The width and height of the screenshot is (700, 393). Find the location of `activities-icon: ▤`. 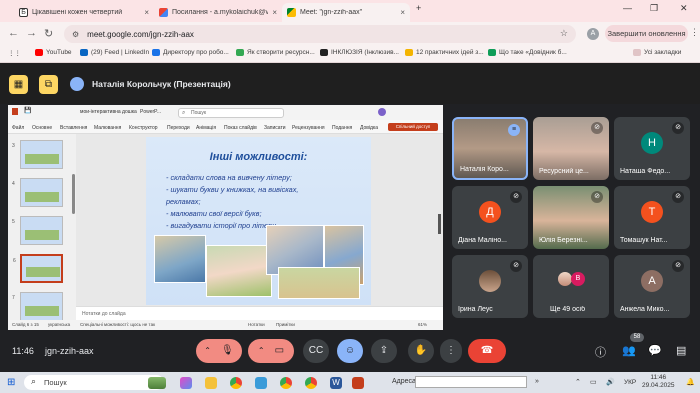

activities-icon: ▤ is located at coordinates (681, 350).